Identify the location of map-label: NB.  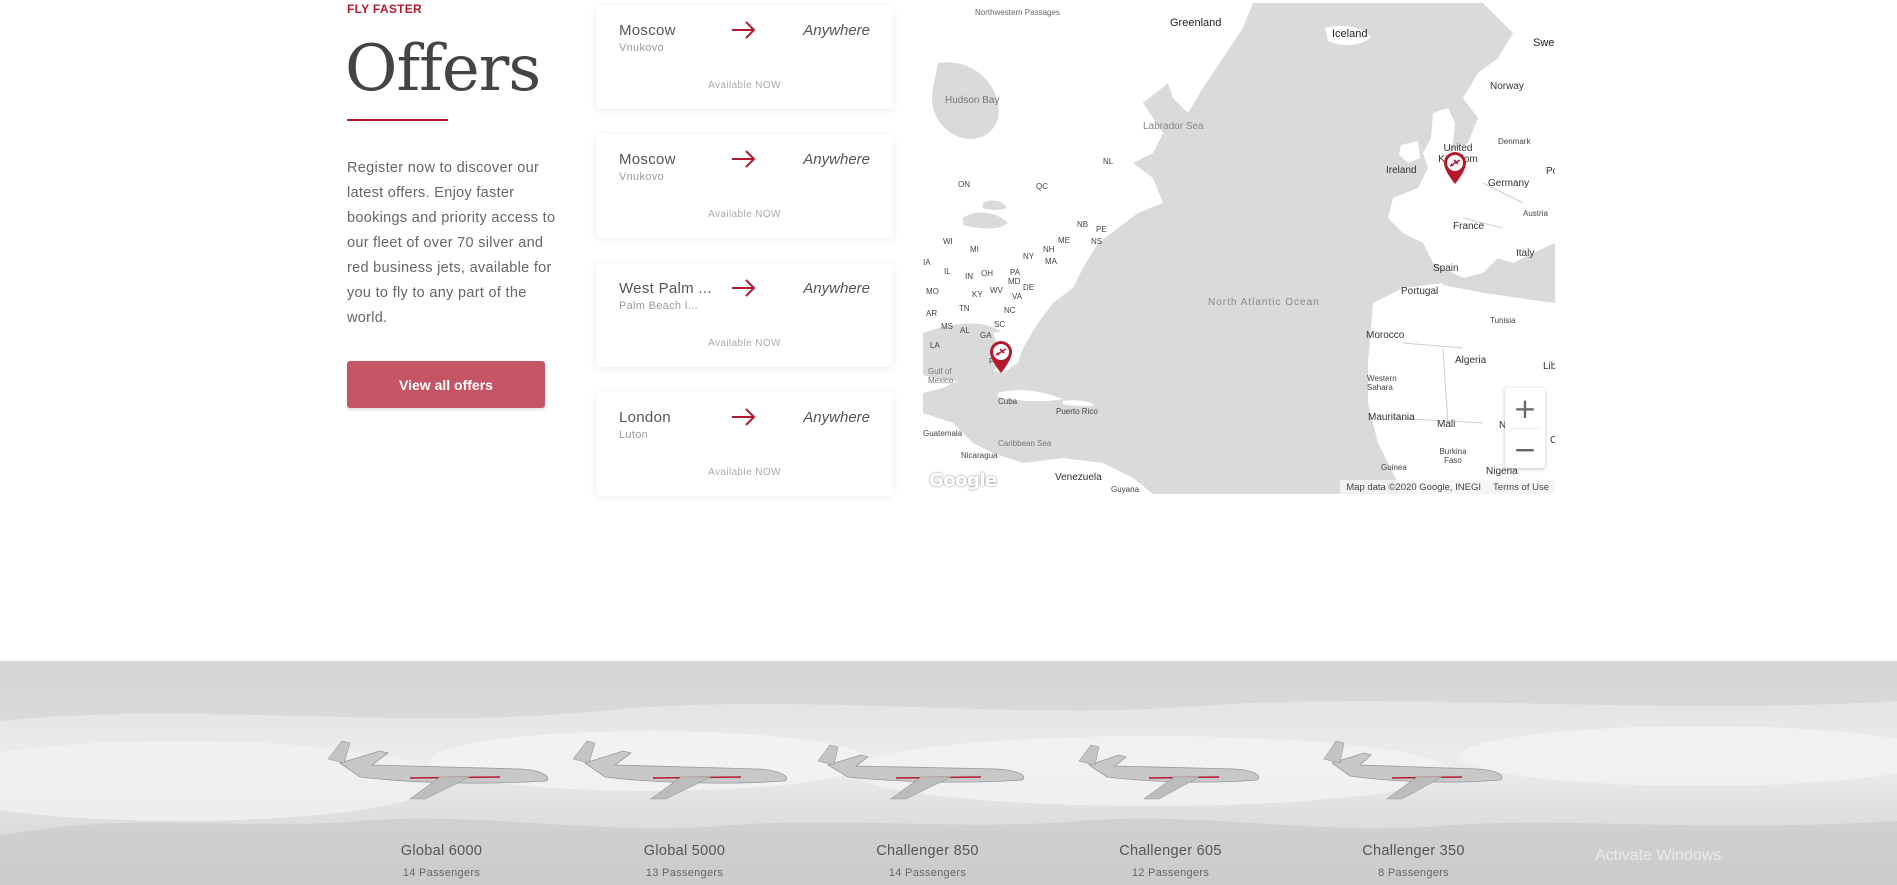
(1083, 224).